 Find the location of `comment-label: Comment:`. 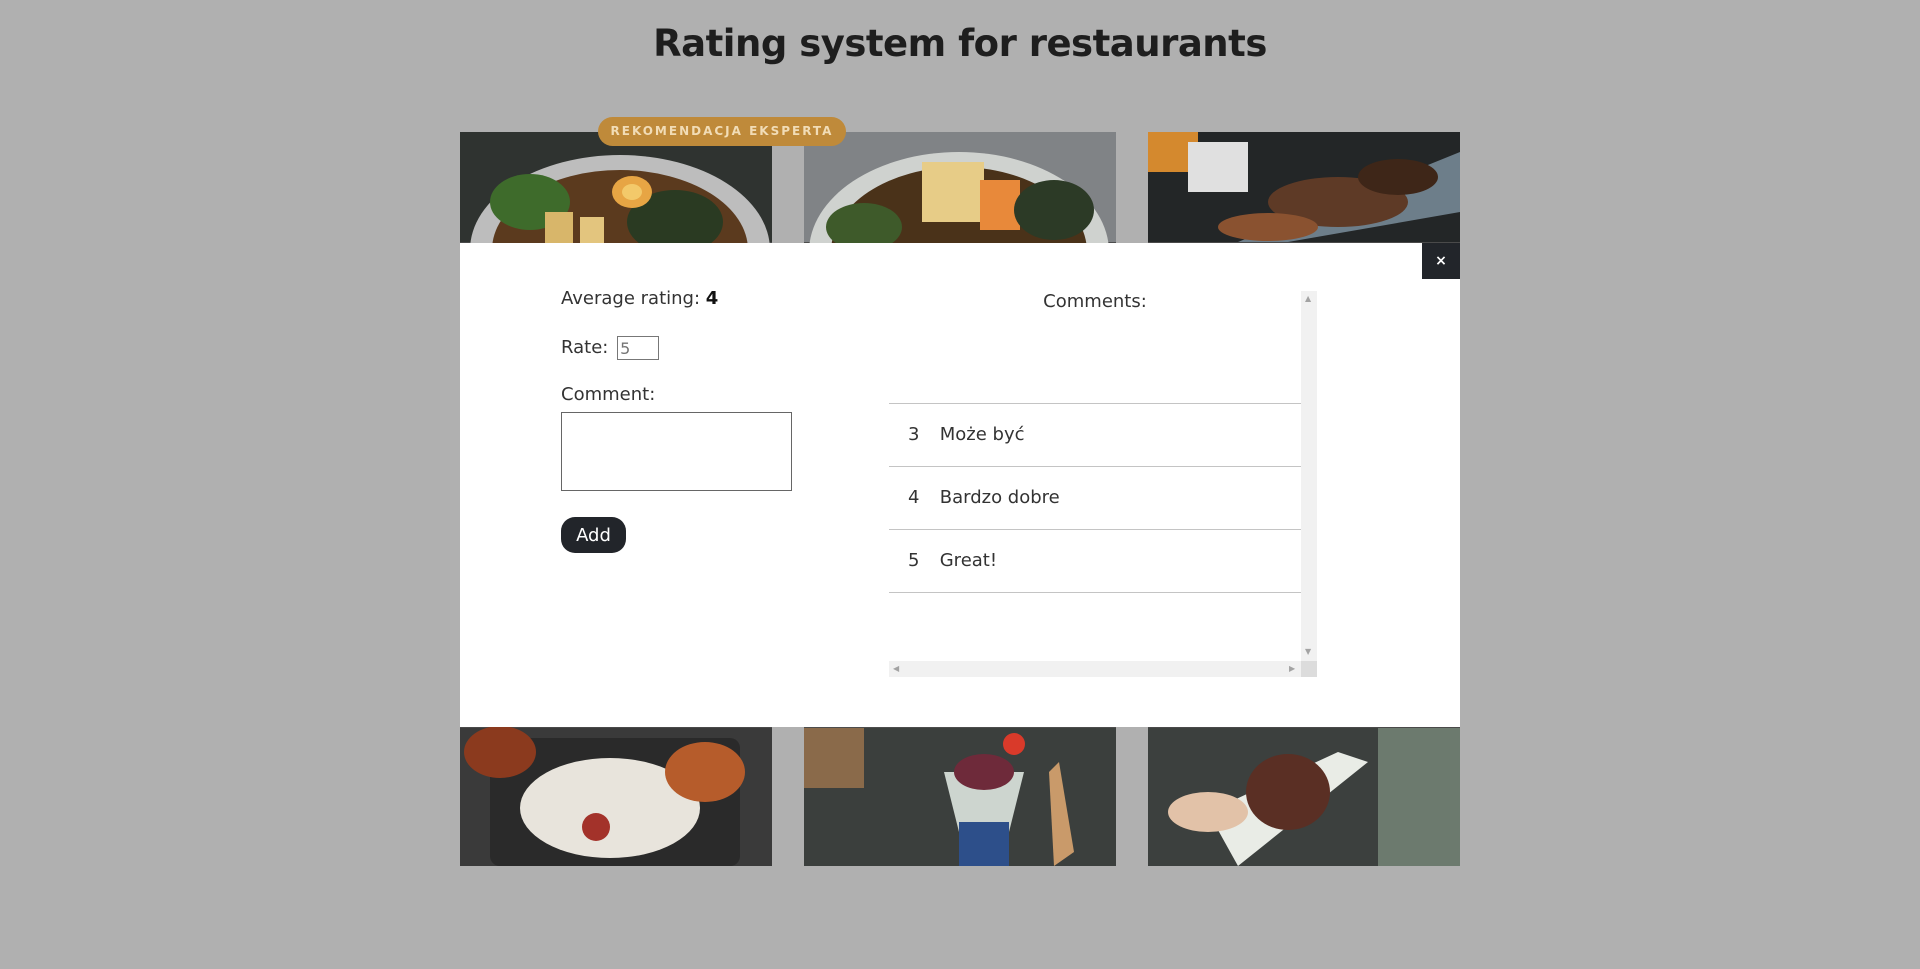

comment-label: Comment: is located at coordinates (608, 394).